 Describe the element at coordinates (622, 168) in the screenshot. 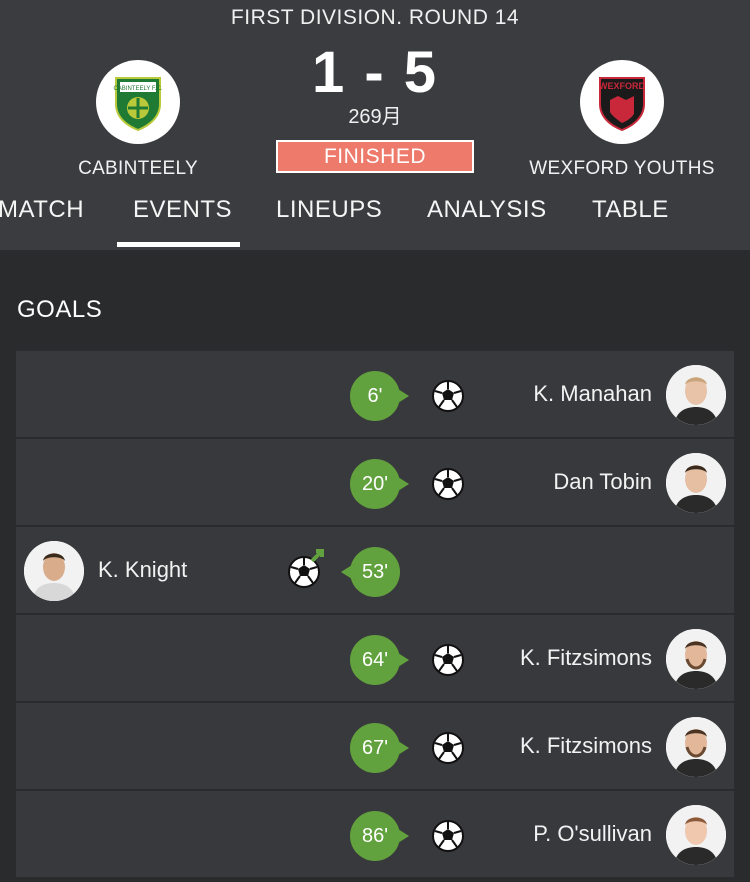

I see `away-team-name: WEXFORD YOUTHS` at that location.